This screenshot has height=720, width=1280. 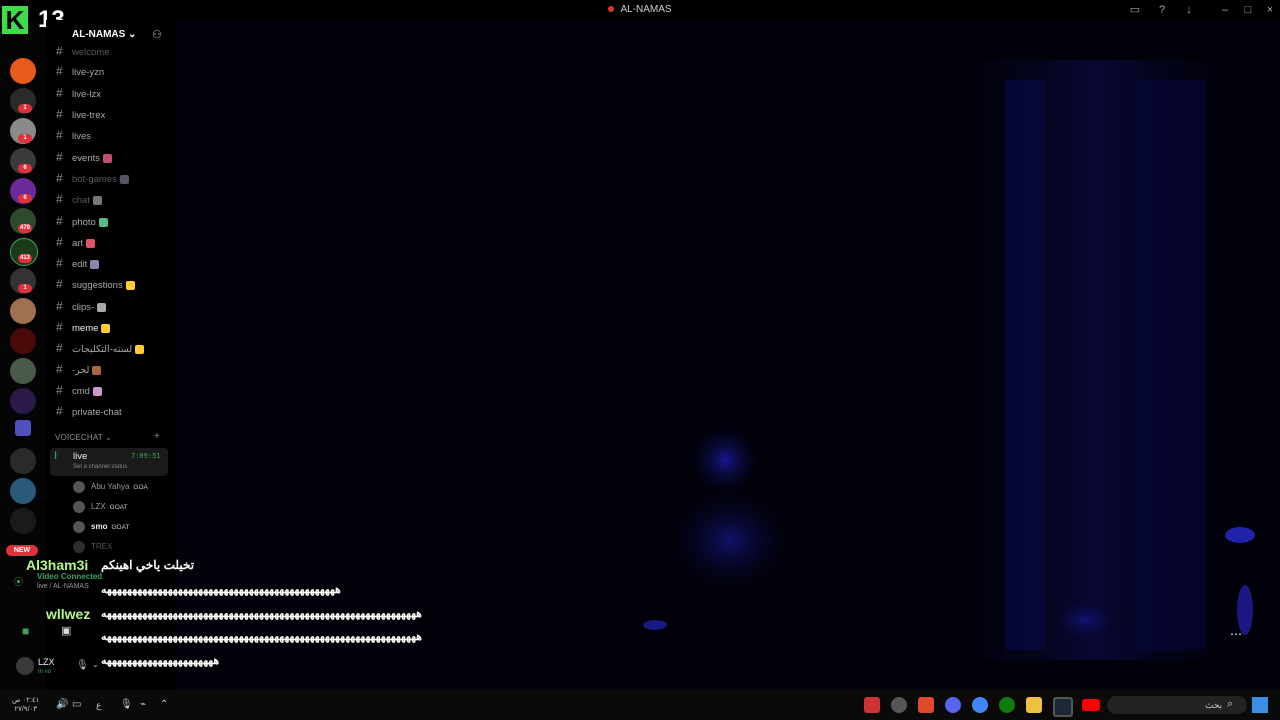 I want to click on channel-status: Set a channel status, so click(x=100, y=467).